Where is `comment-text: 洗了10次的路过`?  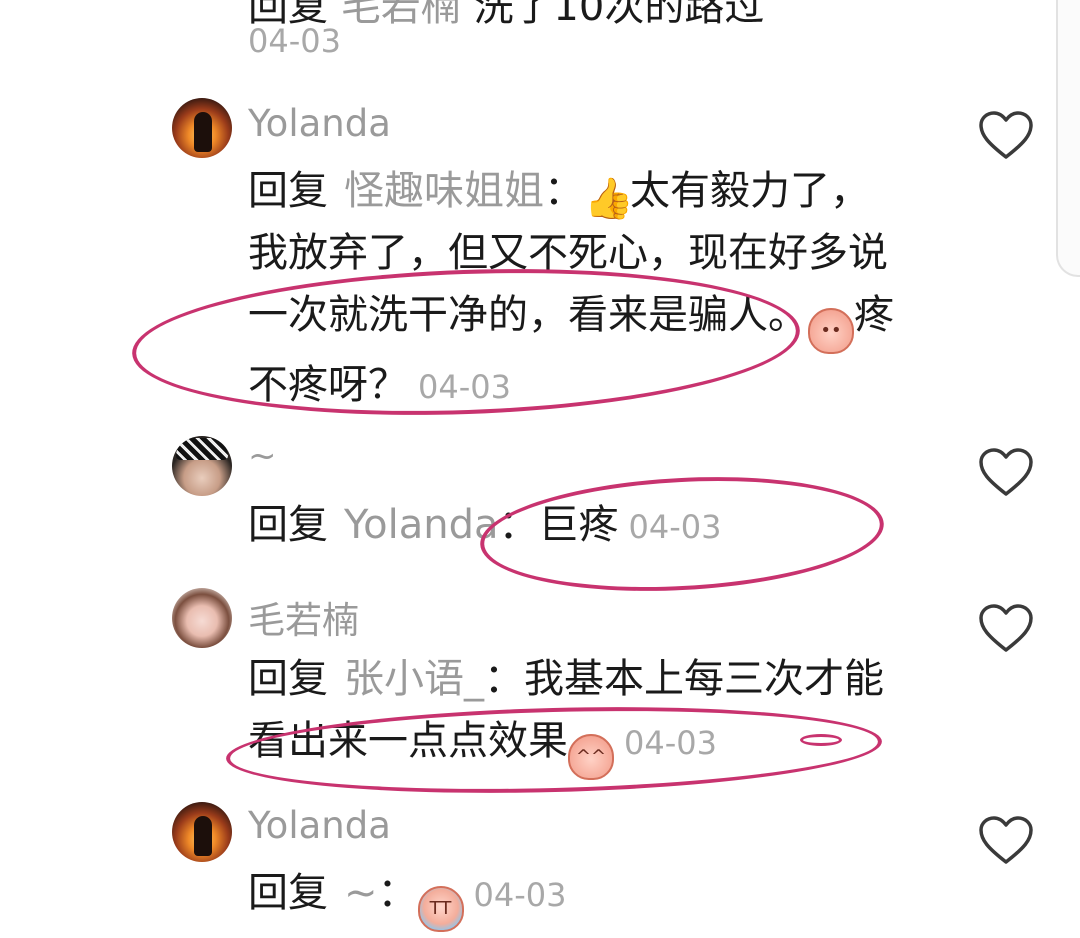 comment-text: 洗了10次的路过 is located at coordinates (619, 15).